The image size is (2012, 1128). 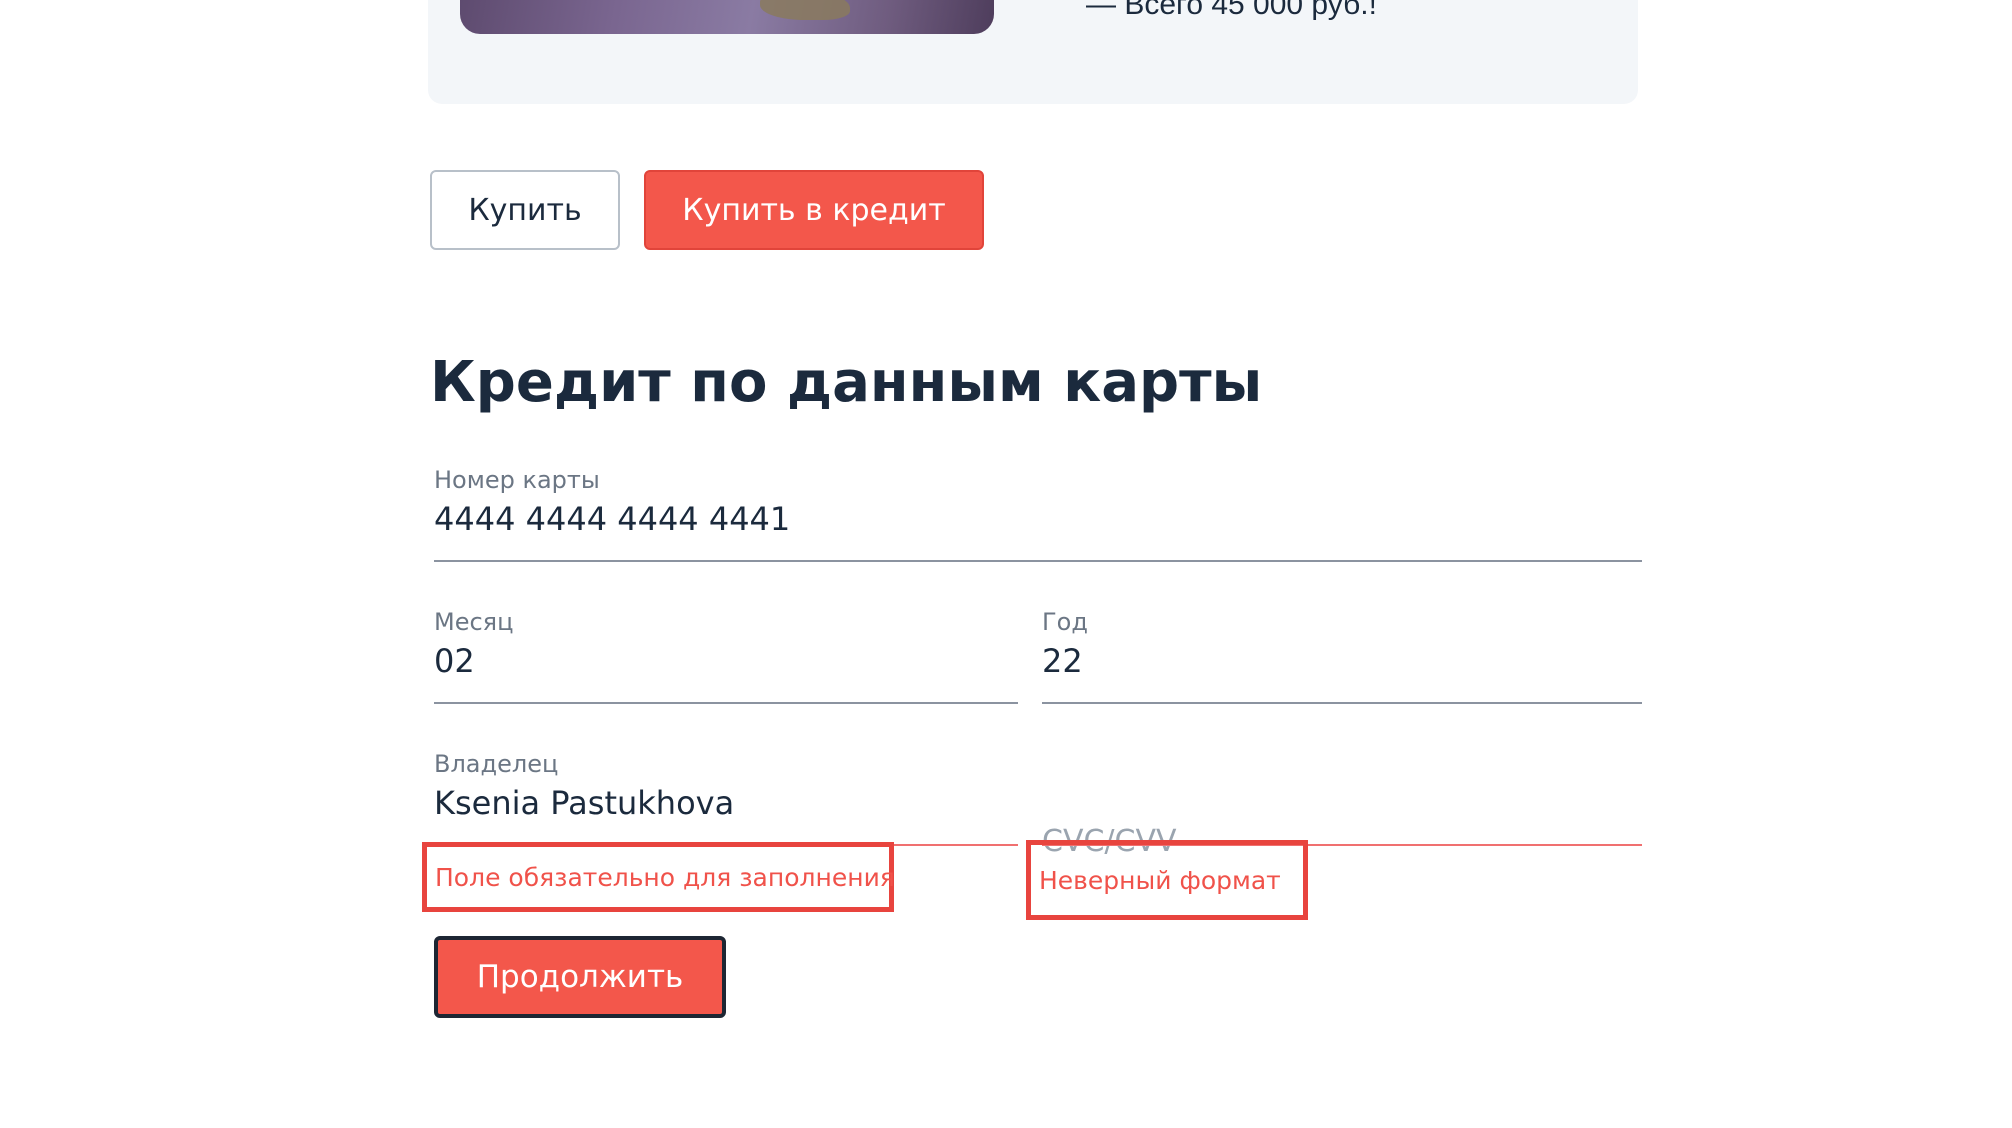 I want to click on owner-error-message: Поле обязательно для заполнения, so click(x=665, y=877).